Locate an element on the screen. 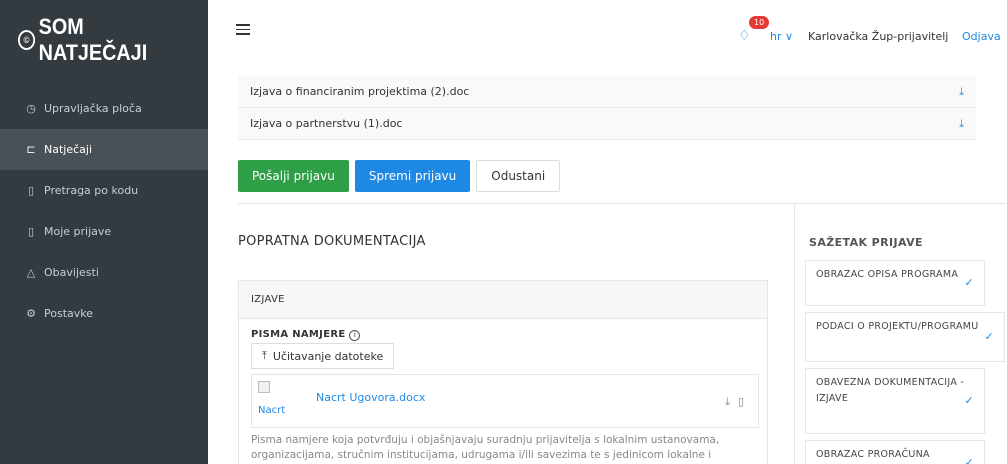 This screenshot has height=464, width=1007. card-title: IZJAVE is located at coordinates (503, 300).